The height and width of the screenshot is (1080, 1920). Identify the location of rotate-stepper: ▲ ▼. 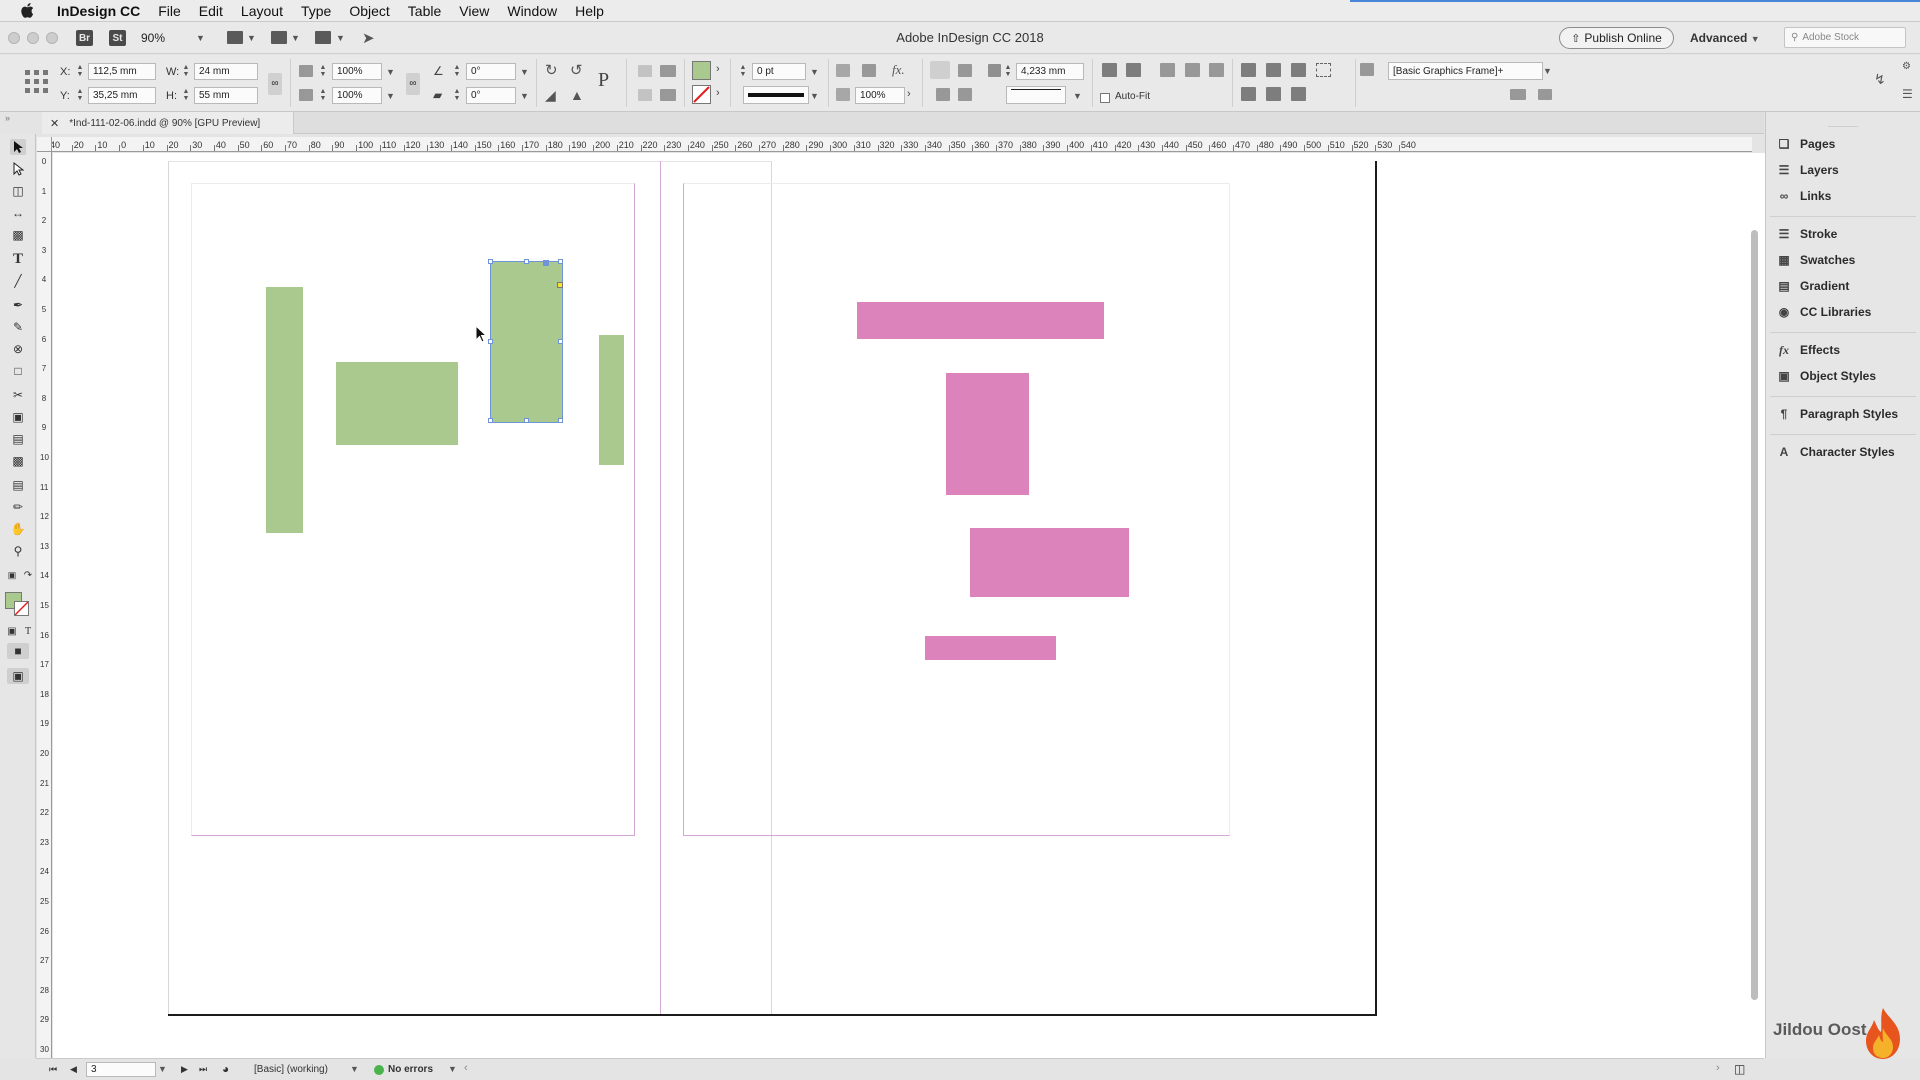
(457, 71).